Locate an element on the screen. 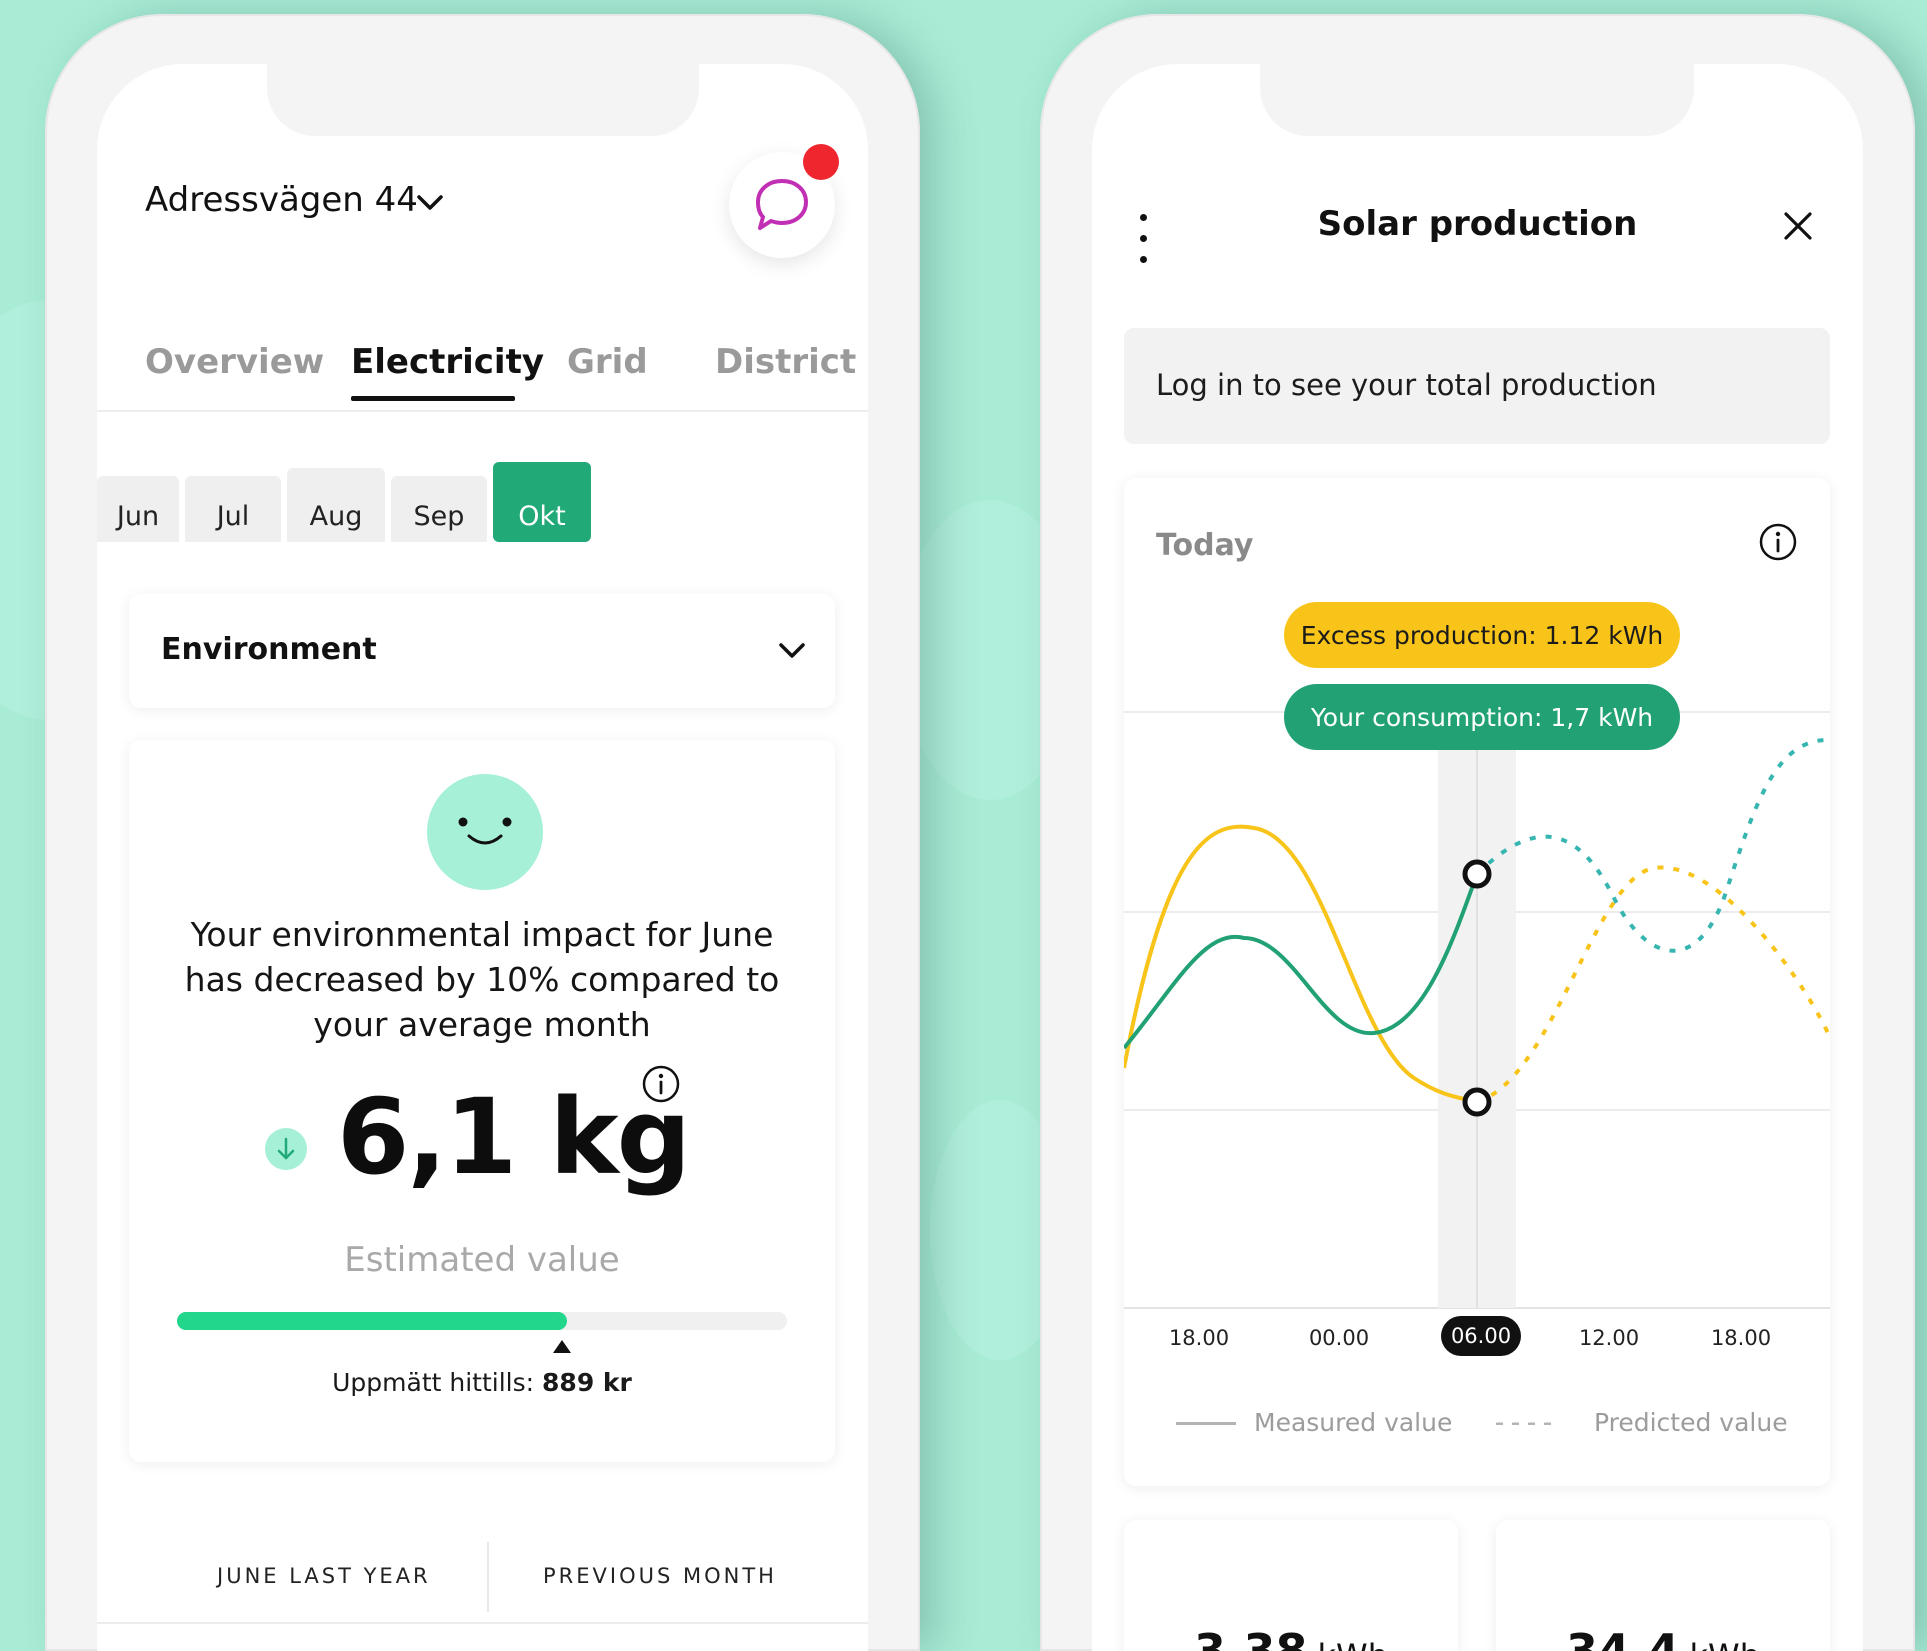 The height and width of the screenshot is (1651, 1927). login-prompt: Log in to see your total production is located at coordinates (1477, 386).